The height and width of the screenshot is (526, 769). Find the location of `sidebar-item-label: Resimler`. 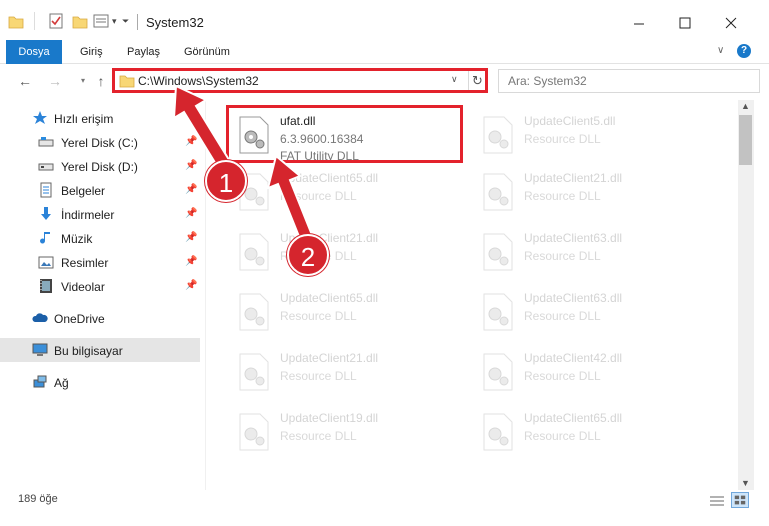

sidebar-item-label: Resimler is located at coordinates (85, 263).